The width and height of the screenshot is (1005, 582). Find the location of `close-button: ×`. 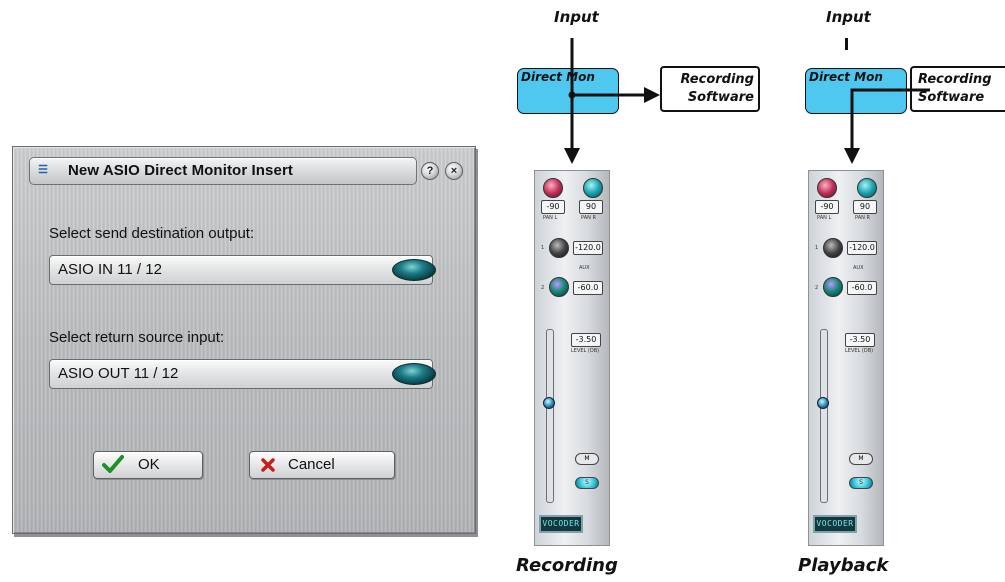

close-button: × is located at coordinates (454, 171).